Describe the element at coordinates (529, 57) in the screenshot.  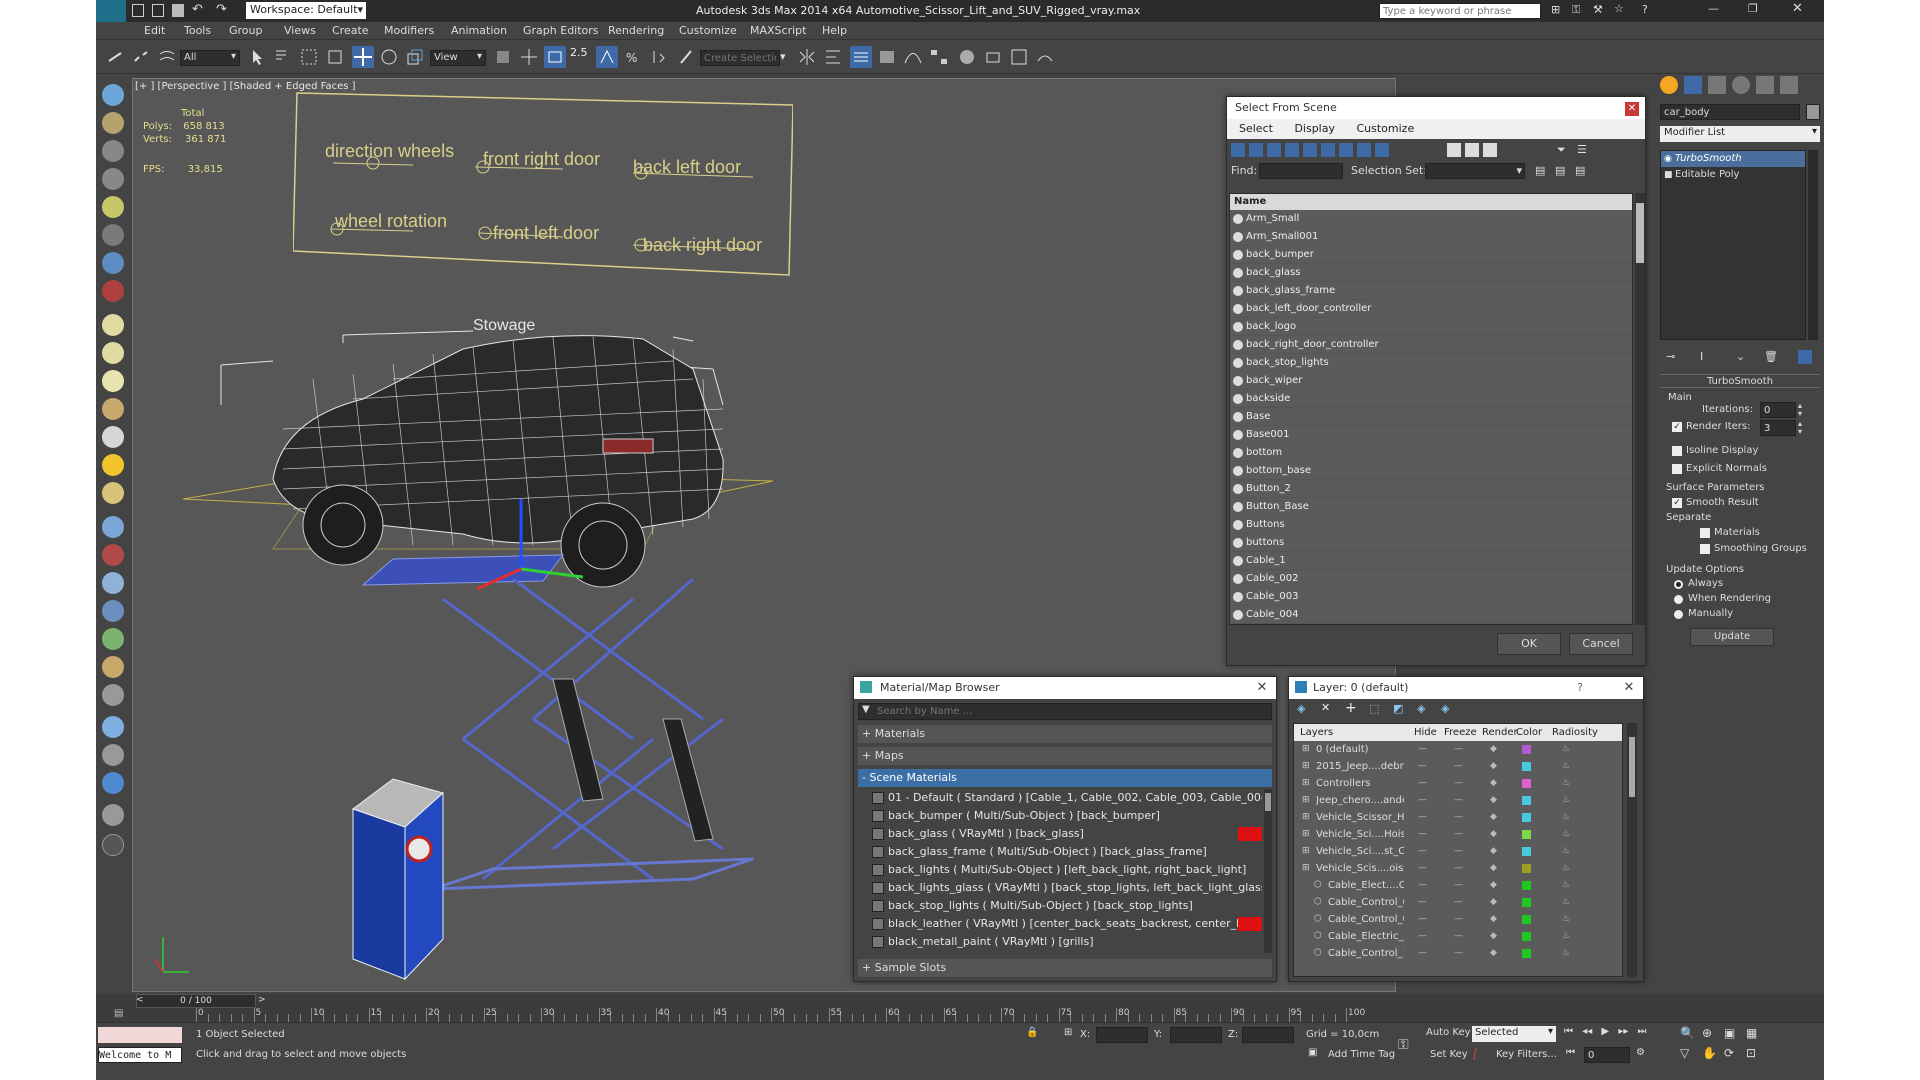
I see `select-manipulate-icon` at that location.